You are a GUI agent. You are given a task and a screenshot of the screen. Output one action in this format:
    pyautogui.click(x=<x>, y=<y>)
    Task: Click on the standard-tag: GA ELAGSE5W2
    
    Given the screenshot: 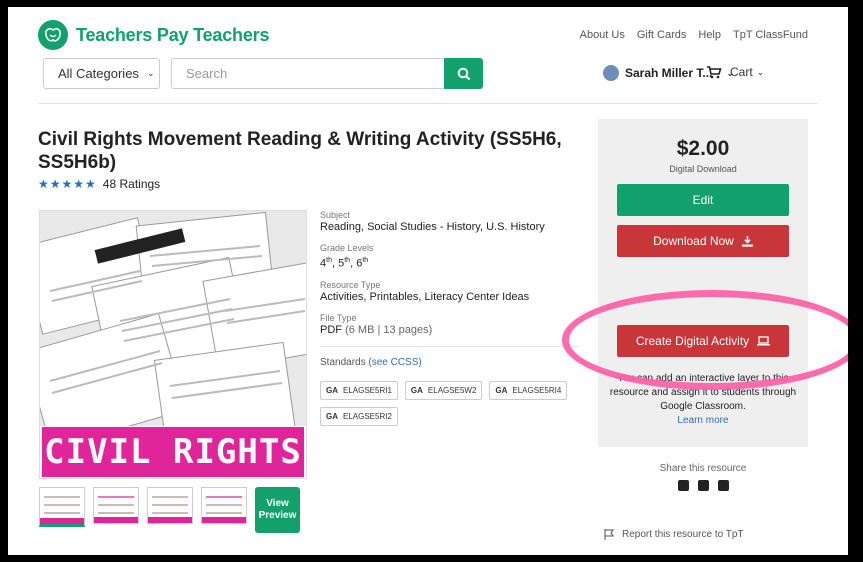 What is the action you would take?
    pyautogui.click(x=443, y=390)
    